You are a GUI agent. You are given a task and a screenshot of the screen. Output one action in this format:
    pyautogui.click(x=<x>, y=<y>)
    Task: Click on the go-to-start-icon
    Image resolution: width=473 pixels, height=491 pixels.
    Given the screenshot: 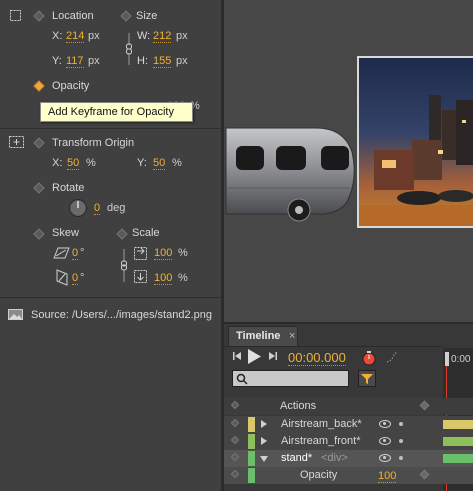 What is the action you would take?
    pyautogui.click(x=237, y=356)
    